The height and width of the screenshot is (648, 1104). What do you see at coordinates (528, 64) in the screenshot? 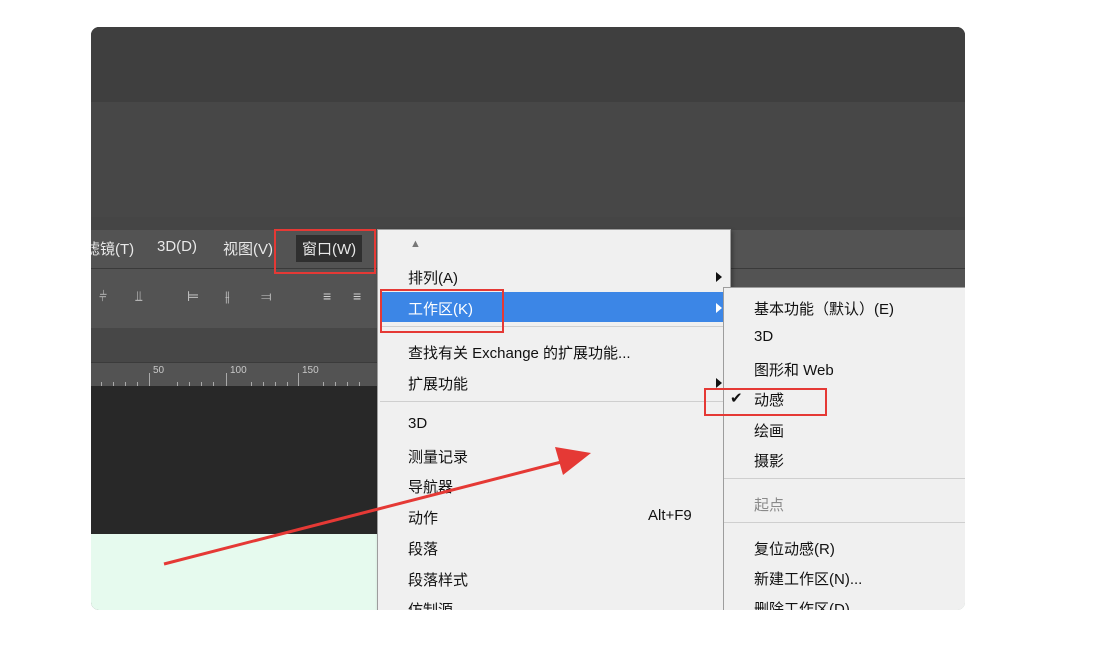
I see `top-blank-area` at bounding box center [528, 64].